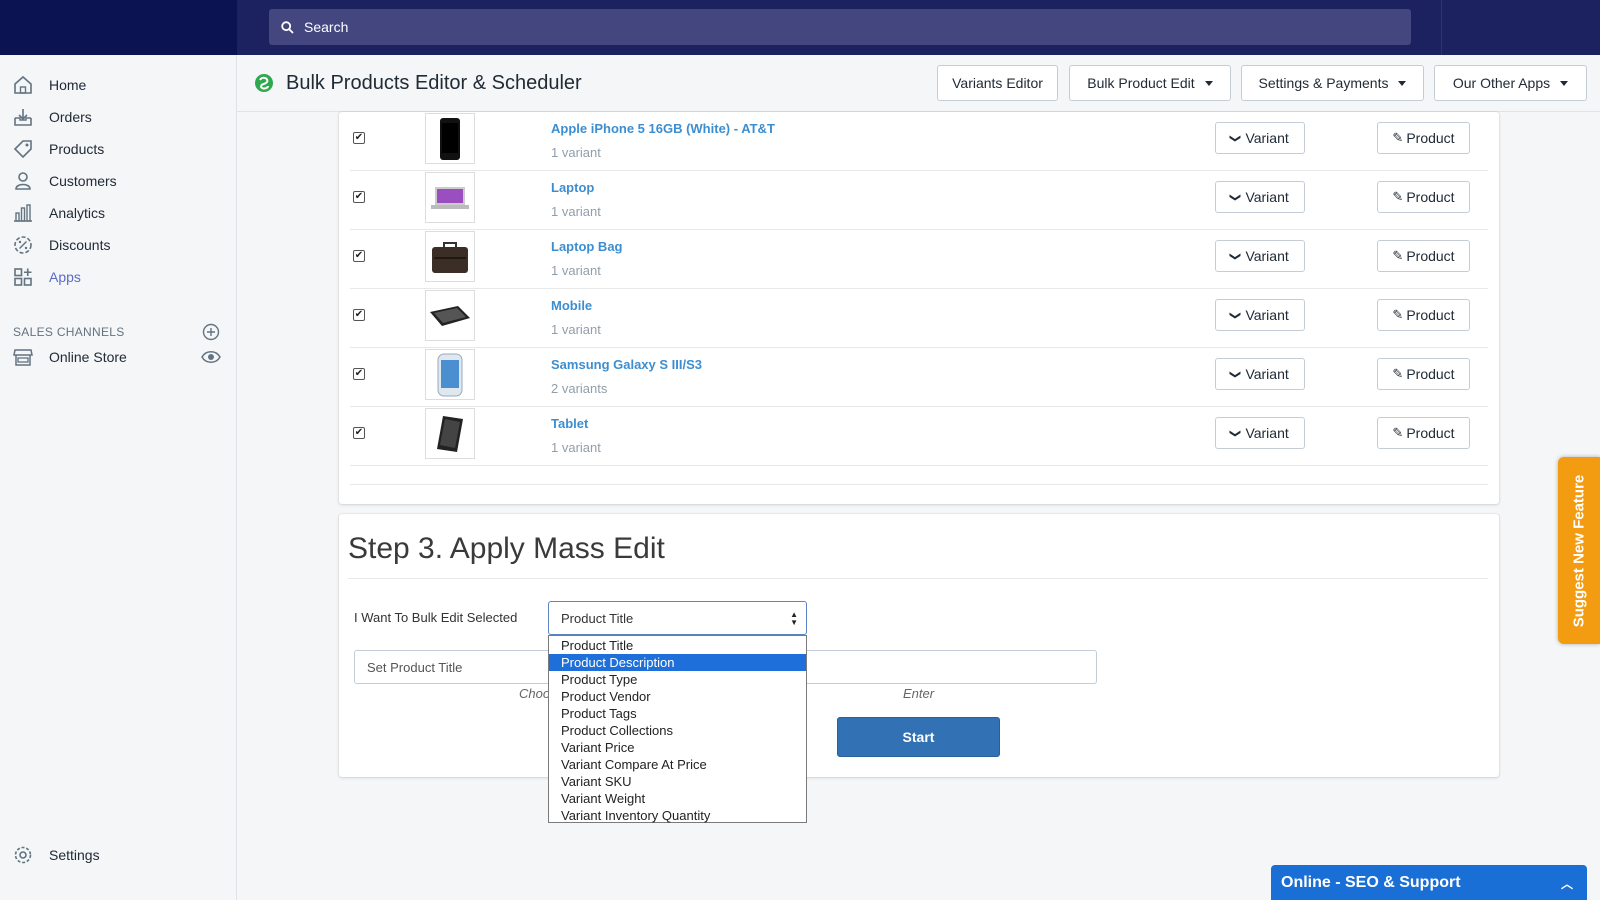 The width and height of the screenshot is (1600, 900). I want to click on product-variant-count: 1 variant, so click(576, 152).